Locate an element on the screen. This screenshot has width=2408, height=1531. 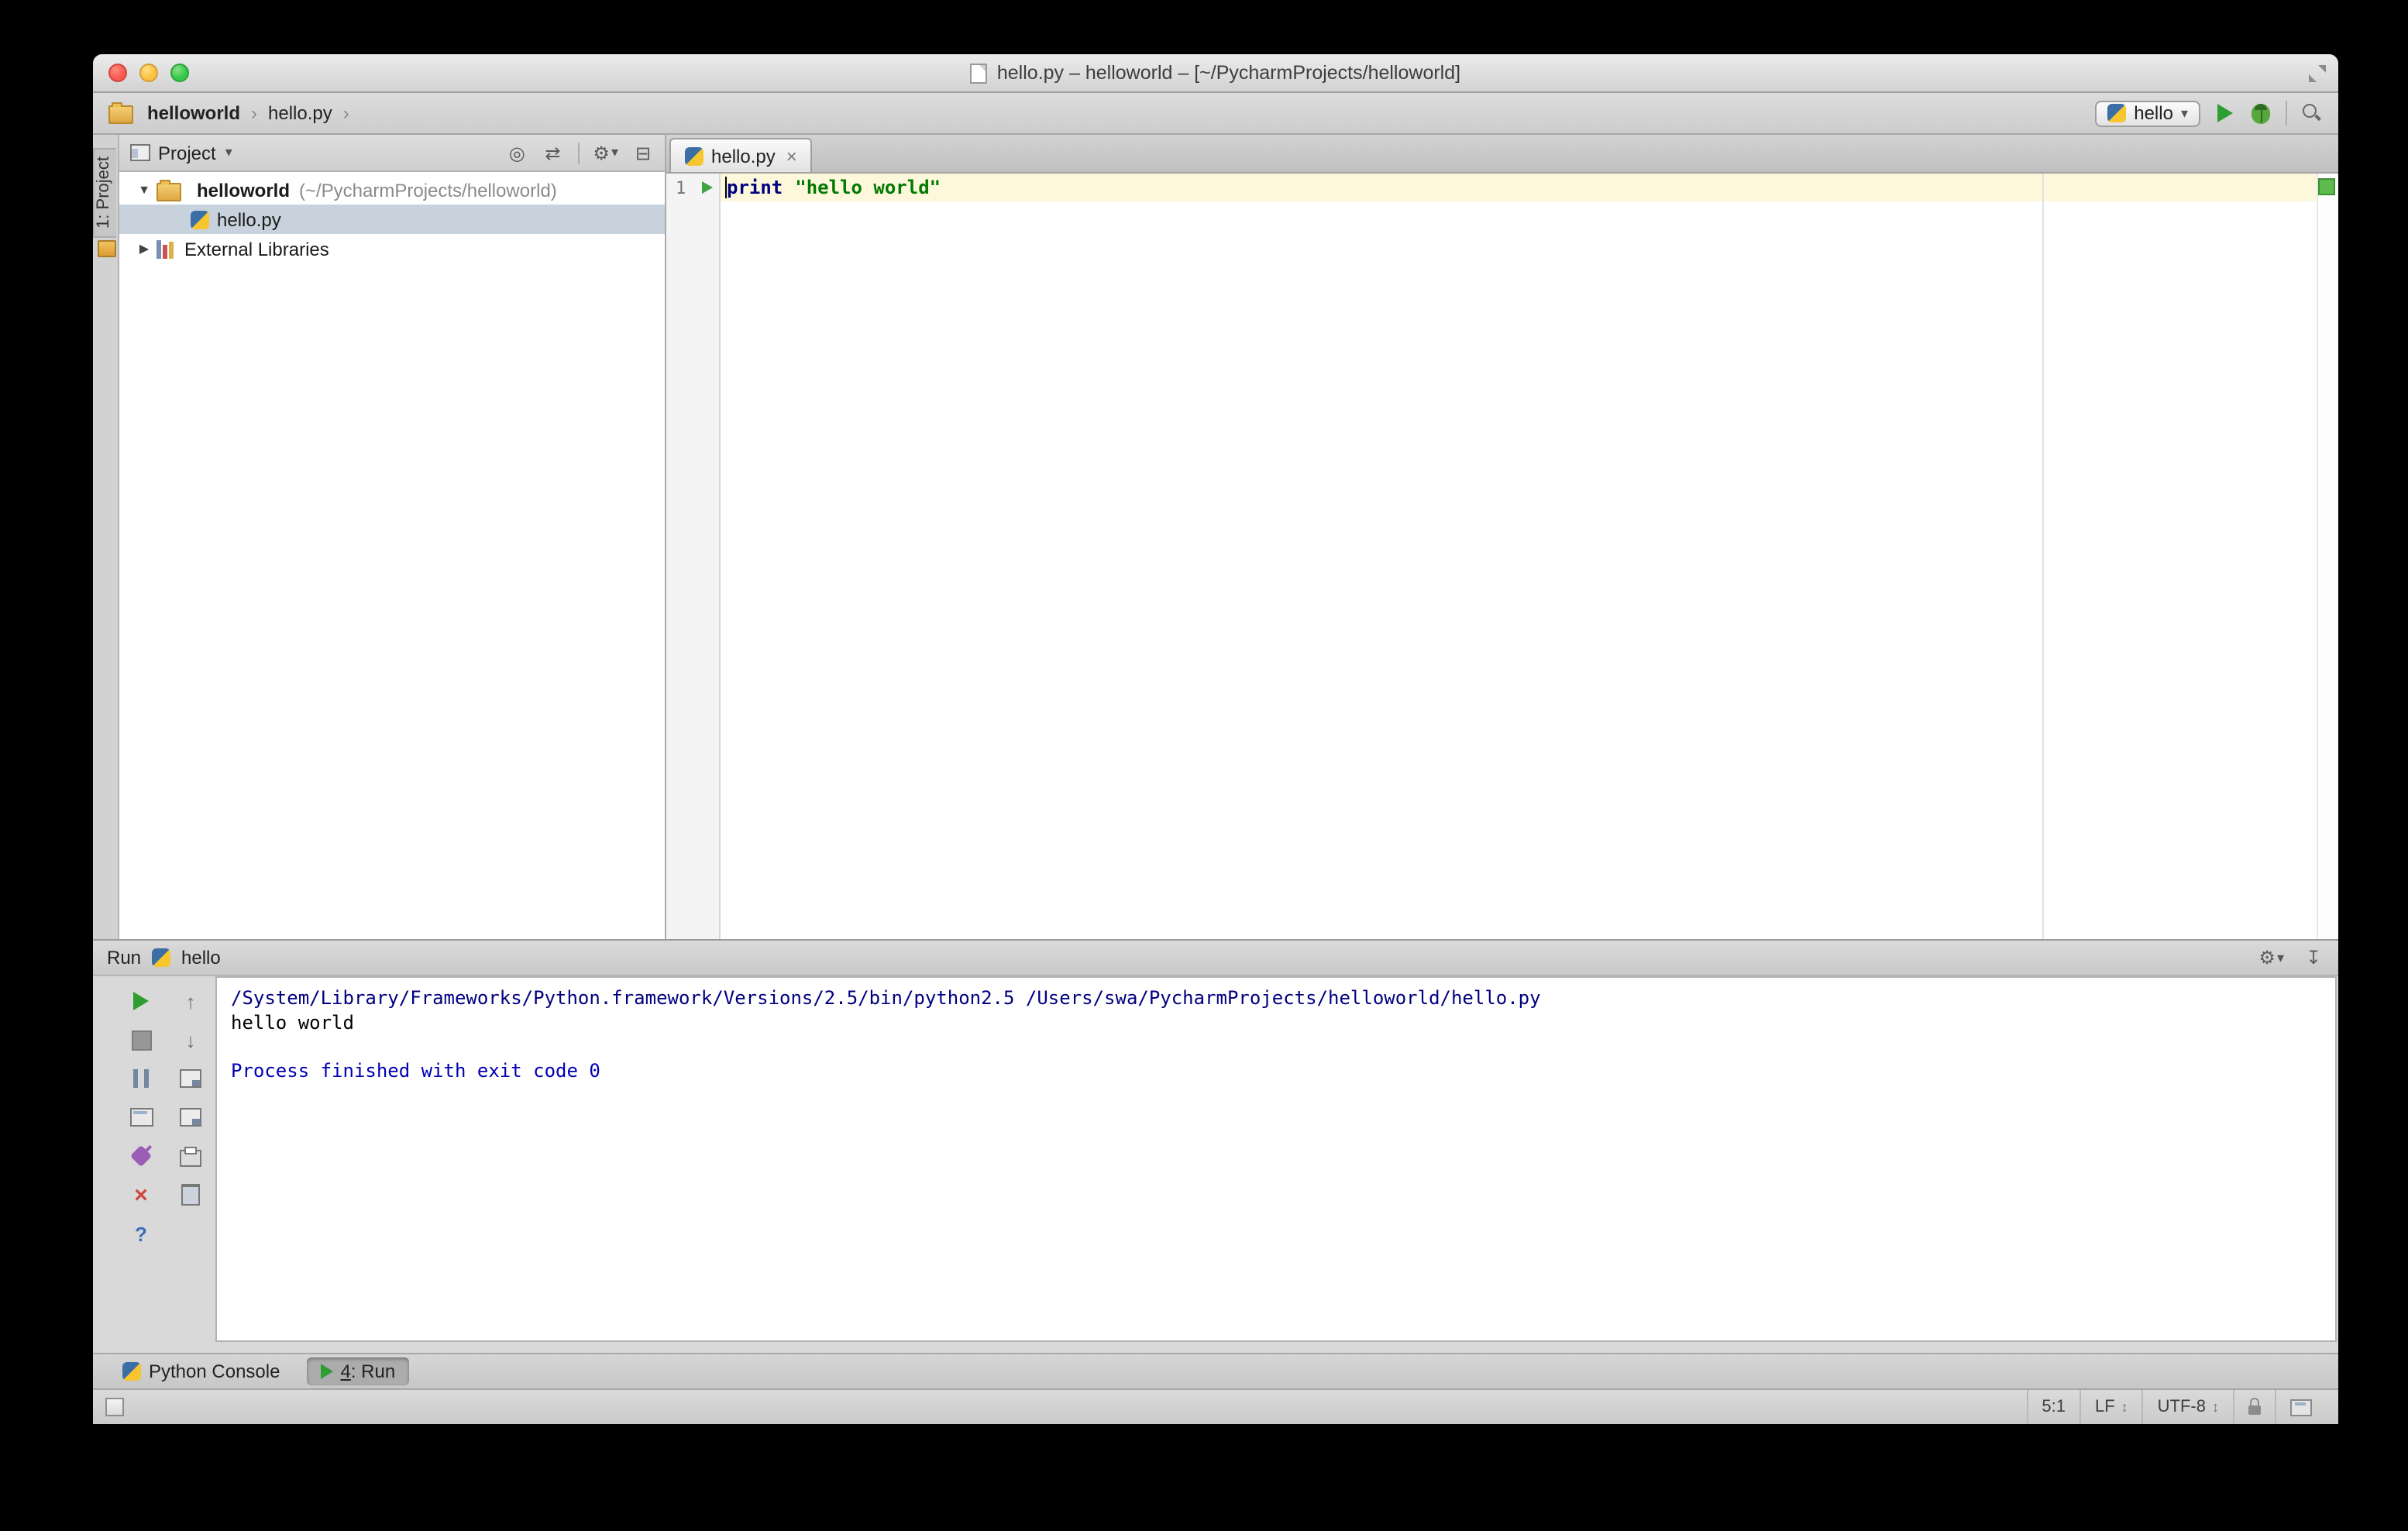
tree-item-hello-py: hello.py is located at coordinates (392, 219).